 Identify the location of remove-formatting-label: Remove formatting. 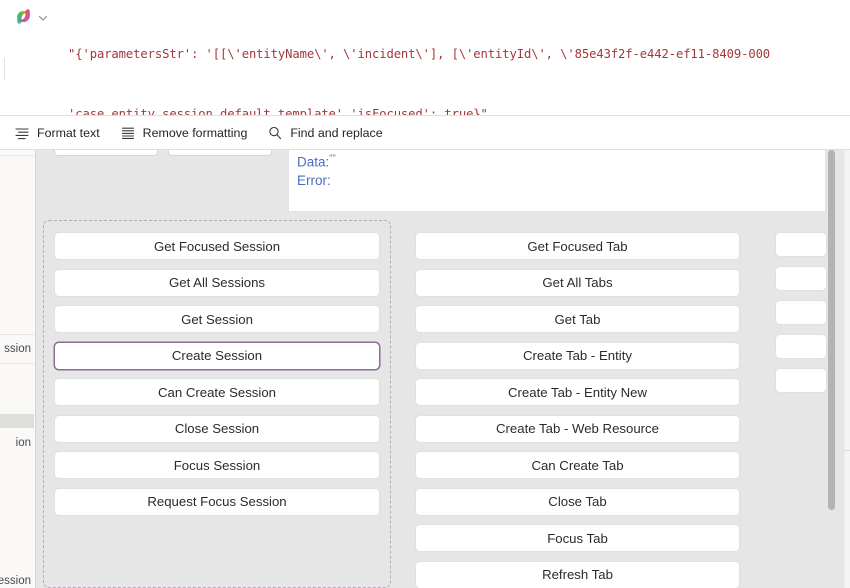
(195, 132).